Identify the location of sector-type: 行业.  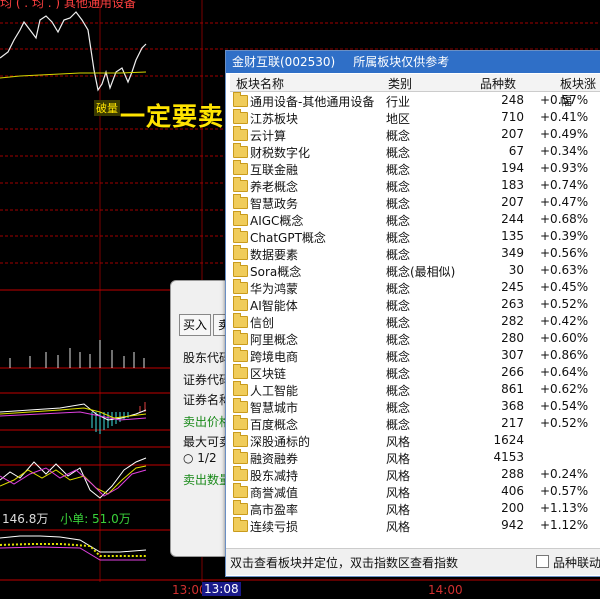
(398, 102).